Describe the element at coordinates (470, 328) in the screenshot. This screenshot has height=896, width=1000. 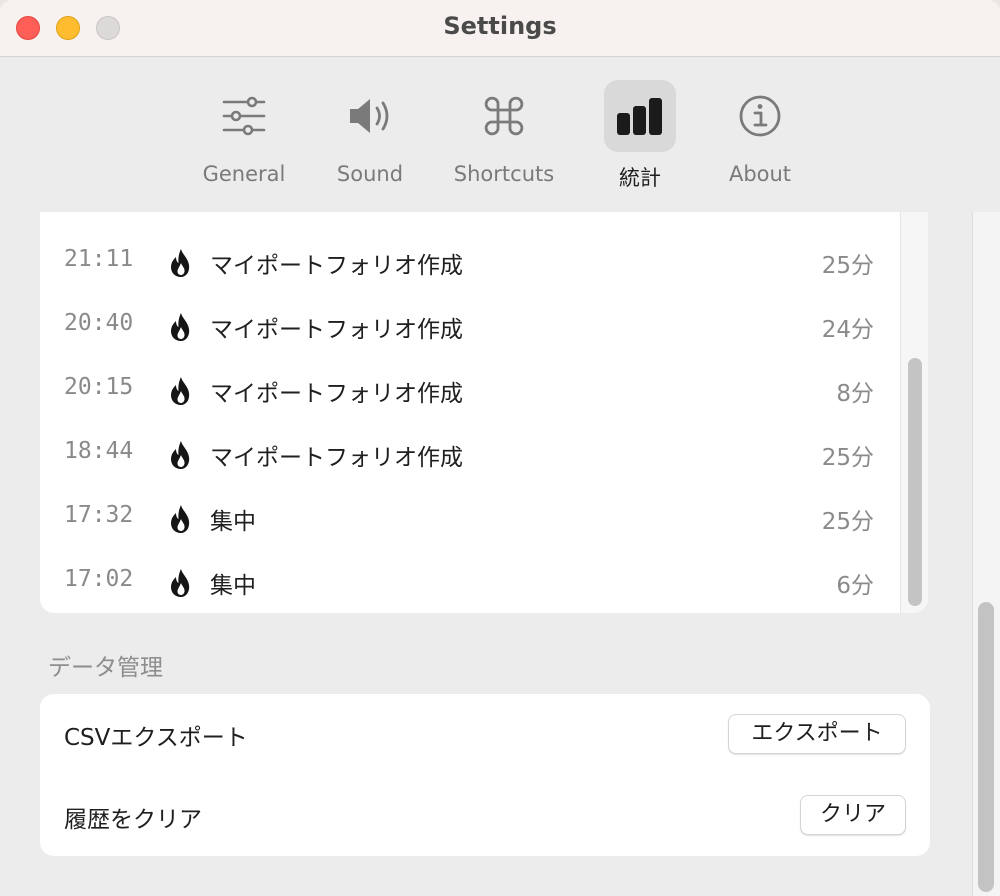
I see `history-row: 20:40 マイポートフォリオ作成 24分` at that location.